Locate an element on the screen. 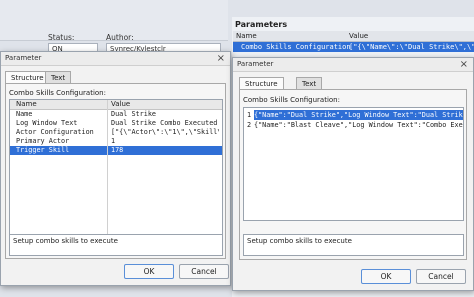 The image size is (474, 297). row-value: 1 is located at coordinates (113, 141).